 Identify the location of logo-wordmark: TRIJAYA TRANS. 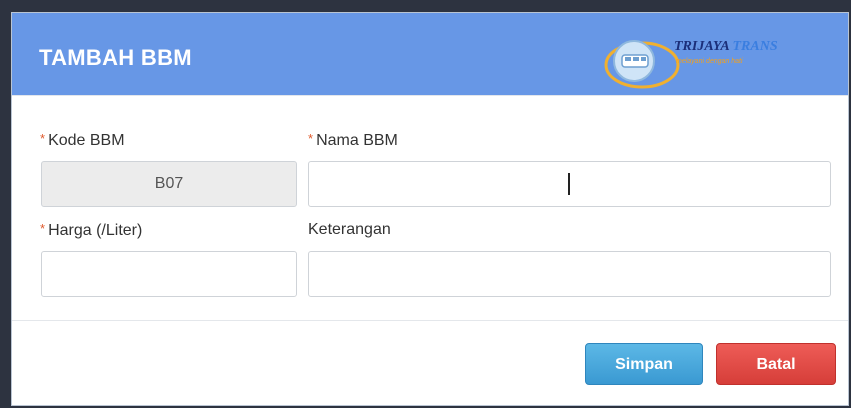
(726, 46).